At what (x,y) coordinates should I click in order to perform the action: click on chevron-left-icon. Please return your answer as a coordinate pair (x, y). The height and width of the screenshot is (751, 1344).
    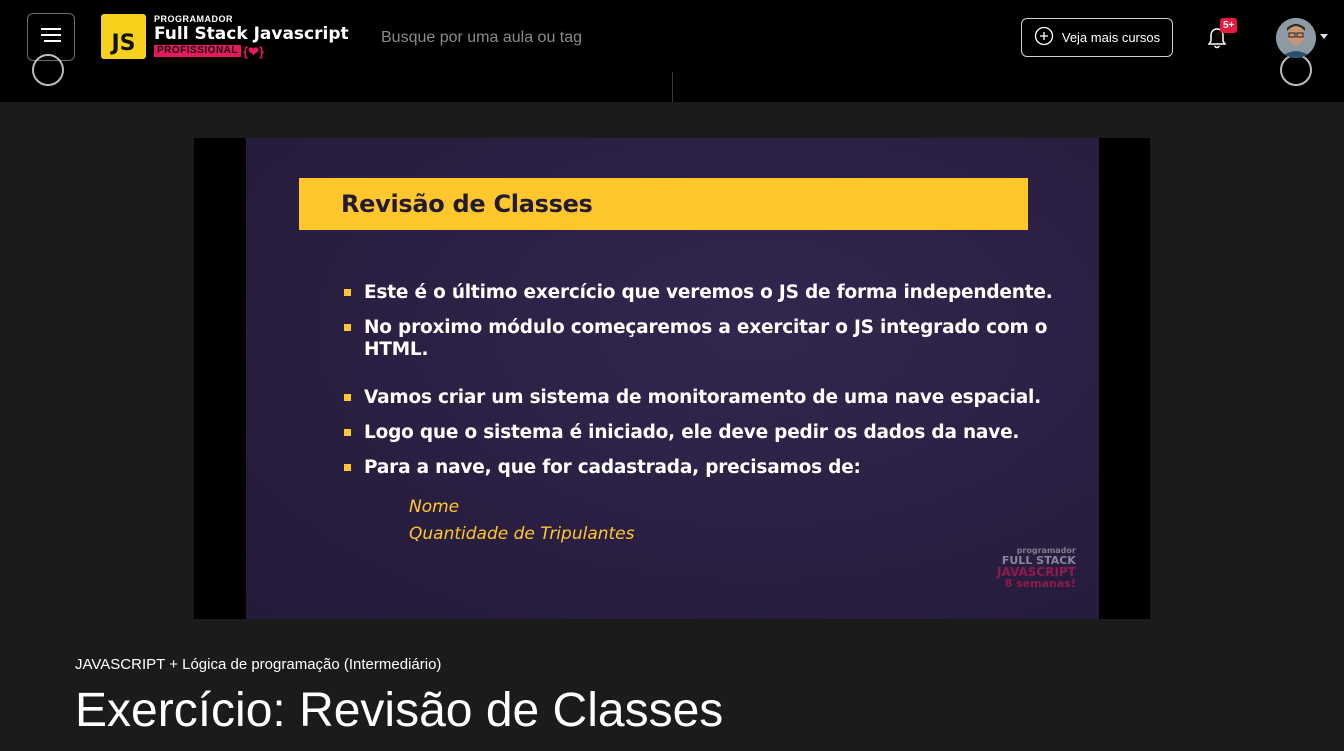
    Looking at the image, I should click on (48, 70).